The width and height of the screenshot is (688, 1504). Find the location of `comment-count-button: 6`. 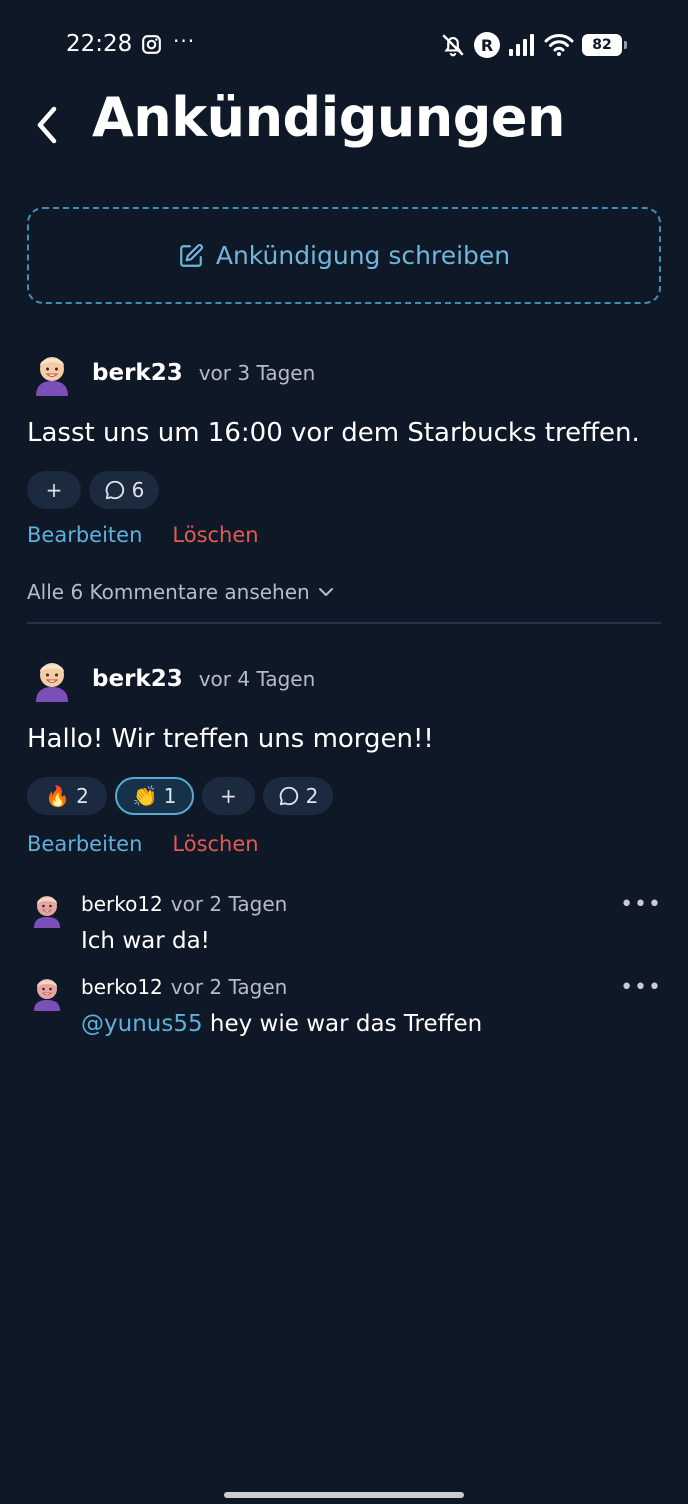

comment-count-button: 6 is located at coordinates (124, 490).